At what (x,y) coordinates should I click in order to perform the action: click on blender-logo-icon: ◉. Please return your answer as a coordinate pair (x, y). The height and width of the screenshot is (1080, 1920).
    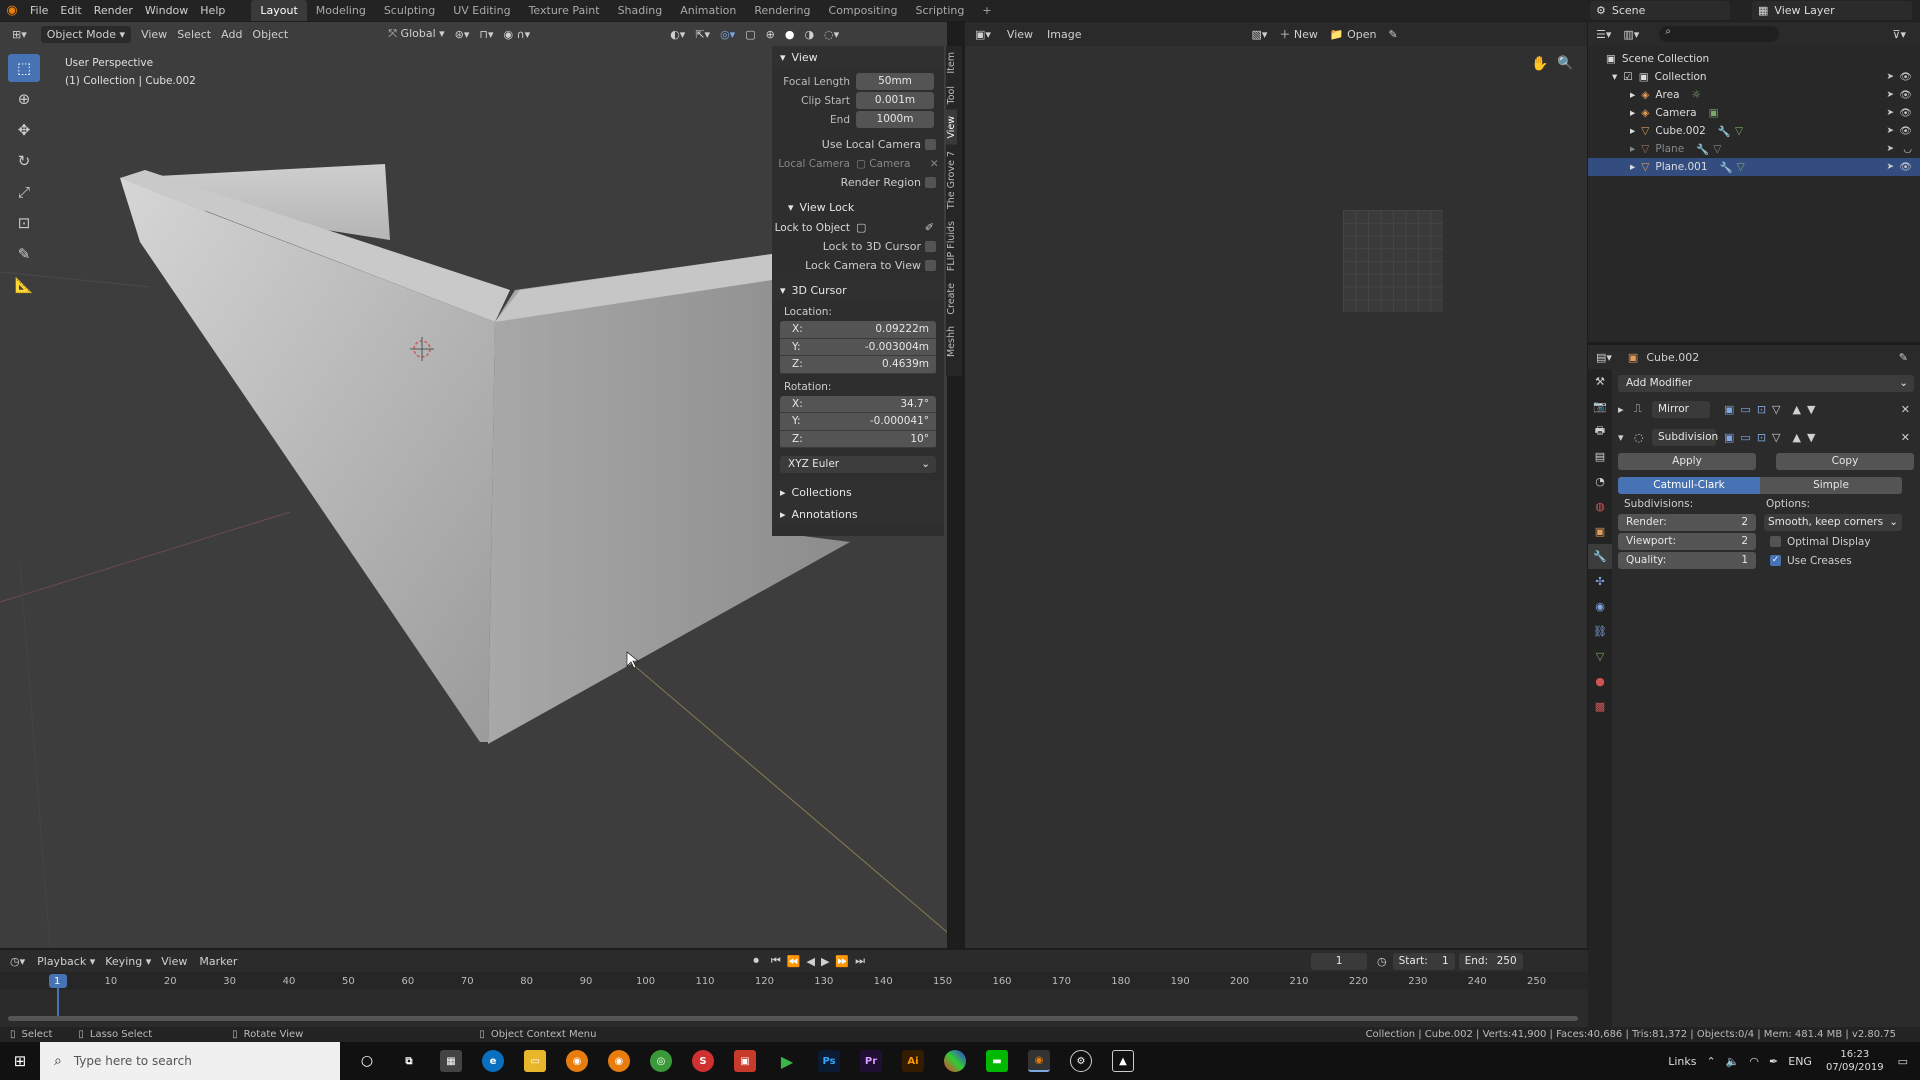
    Looking at the image, I should click on (12, 10).